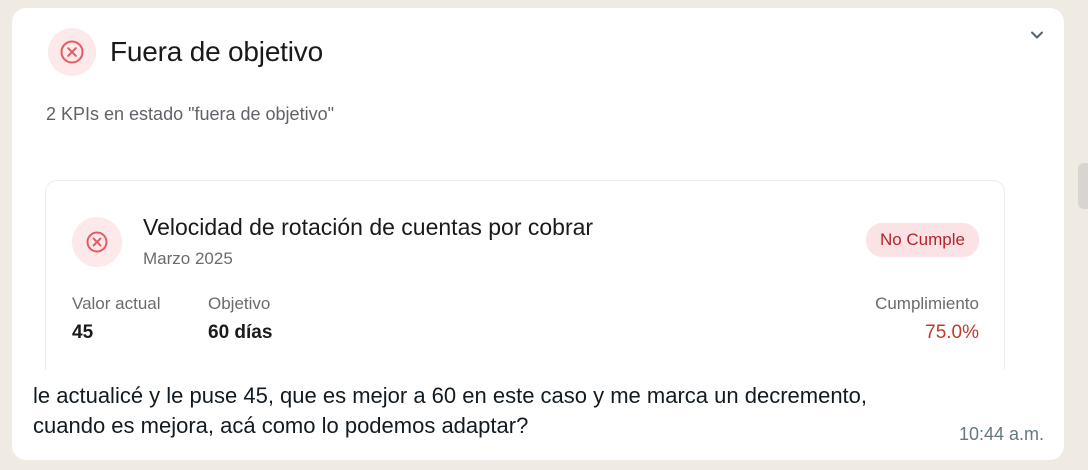  I want to click on metric-value: 60 días, so click(240, 332).